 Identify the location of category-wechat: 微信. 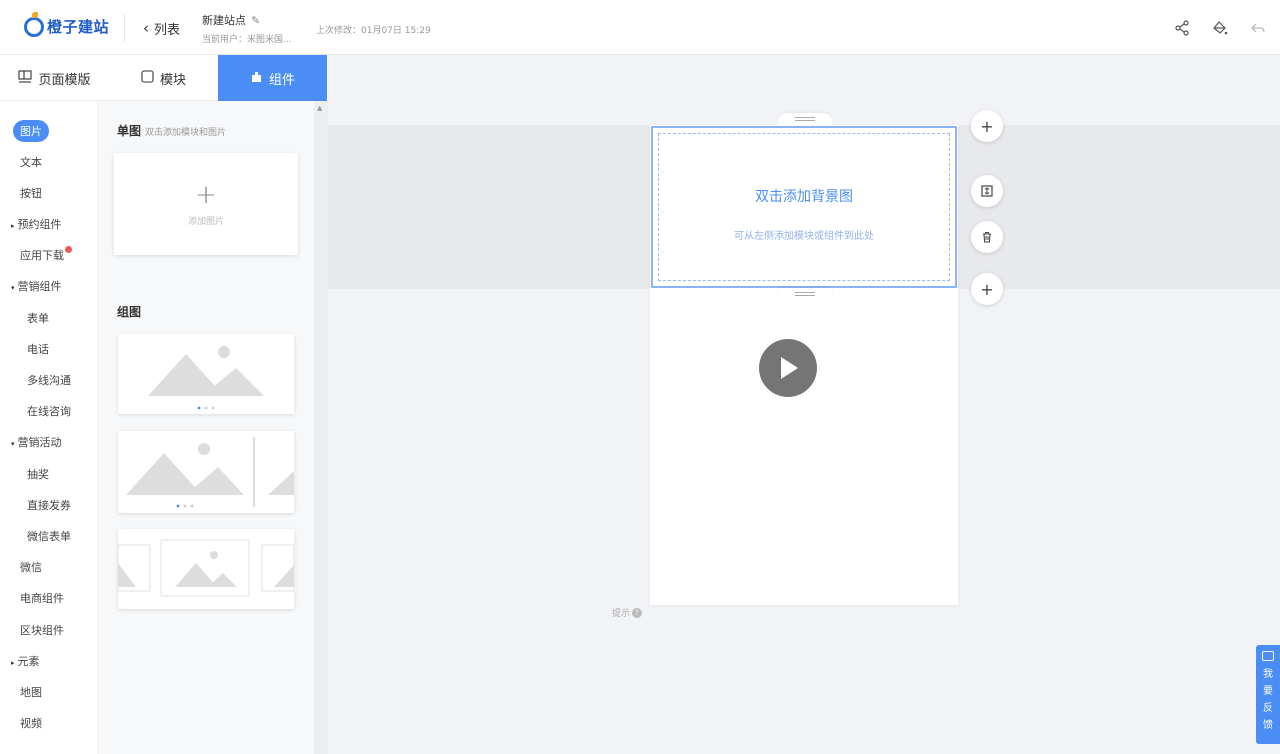
(31, 567).